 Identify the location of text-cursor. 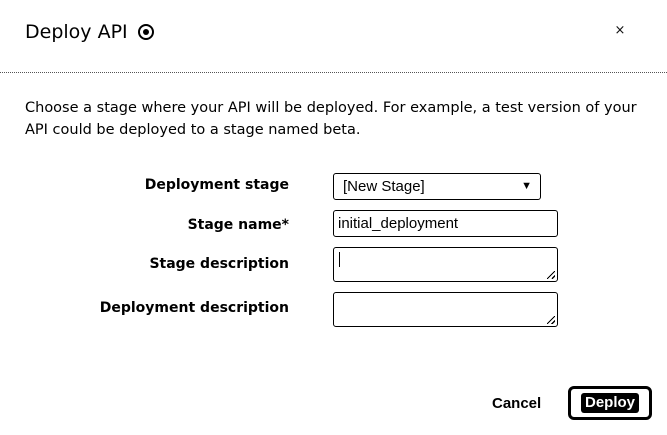
(339, 259).